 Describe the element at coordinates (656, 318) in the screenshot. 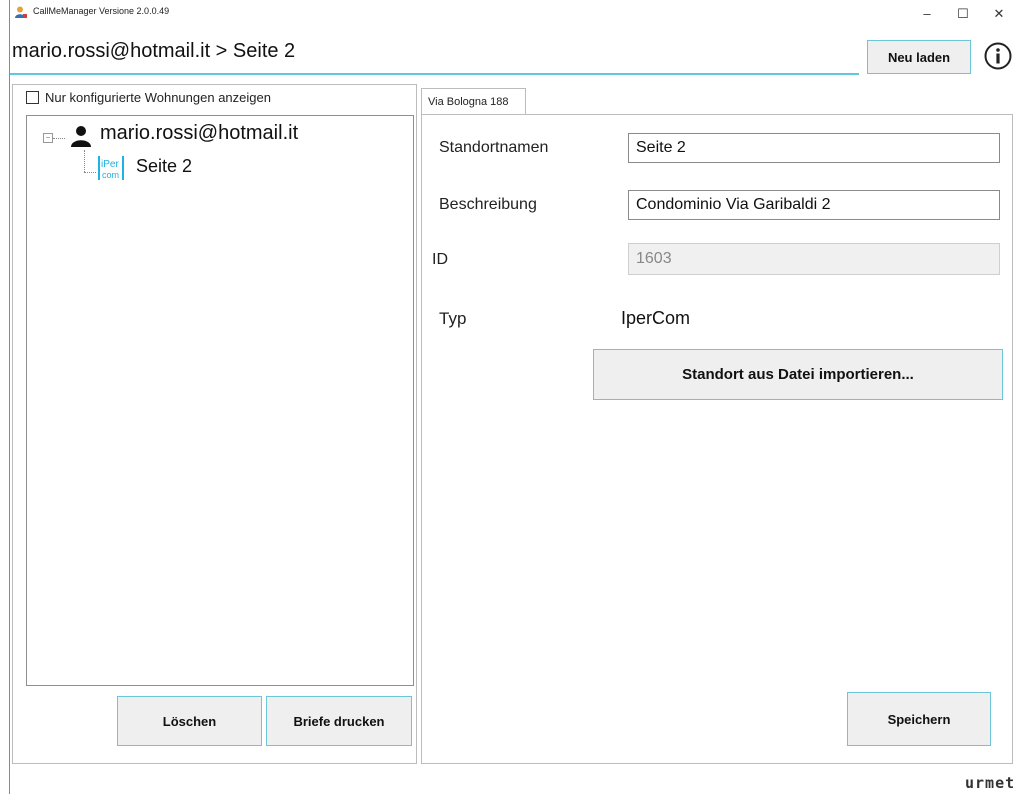

I see `type-value: IperCom` at that location.